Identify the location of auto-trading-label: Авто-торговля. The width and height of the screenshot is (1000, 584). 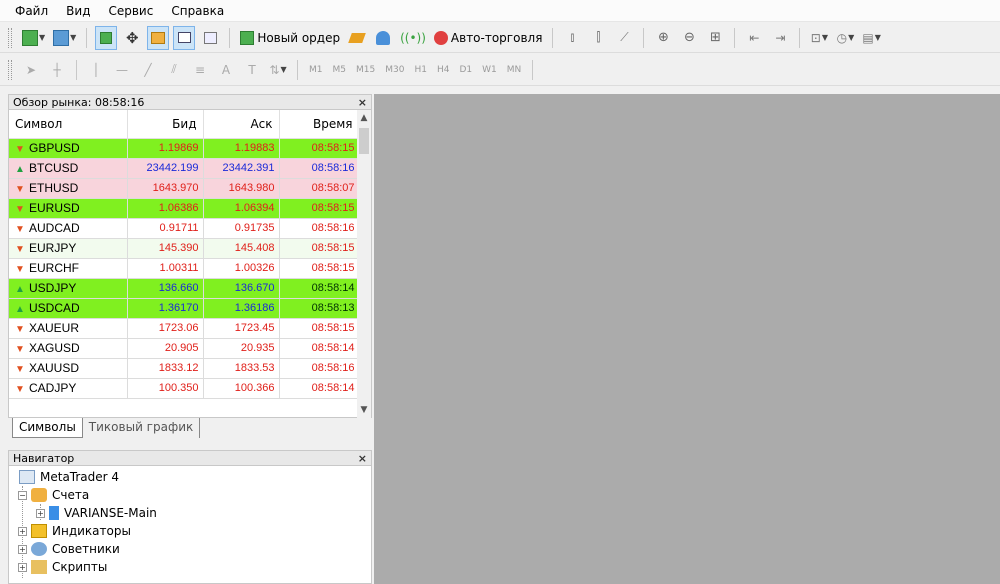
(496, 37).